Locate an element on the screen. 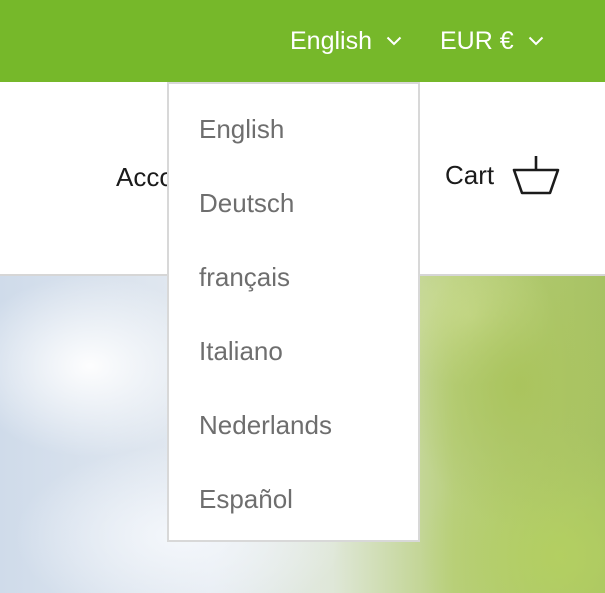 The width and height of the screenshot is (605, 593). top-bar: English EUR € is located at coordinates (302, 41).